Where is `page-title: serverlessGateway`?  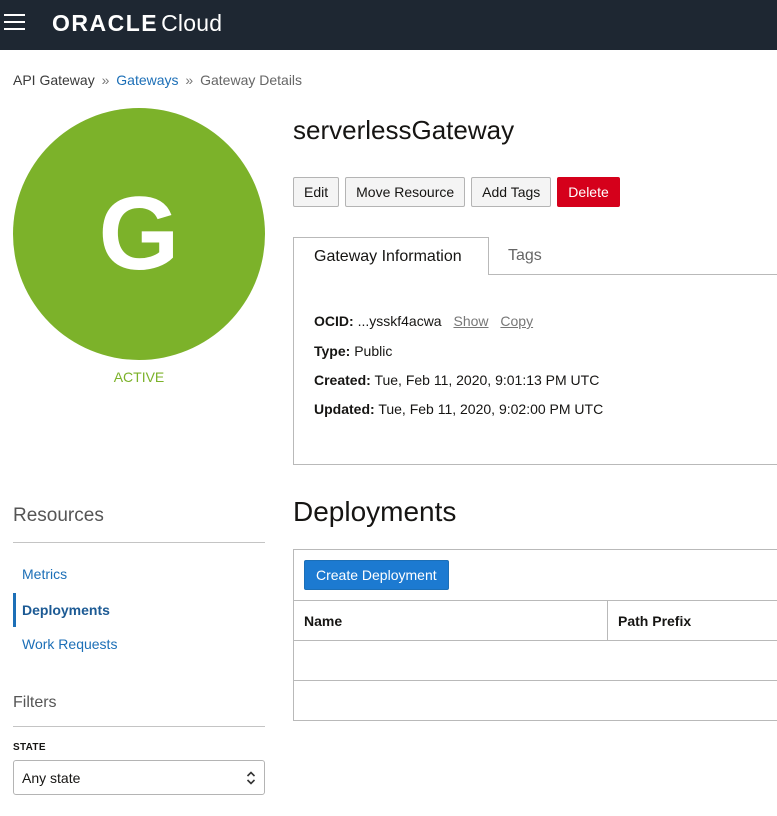 page-title: serverlessGateway is located at coordinates (404, 130).